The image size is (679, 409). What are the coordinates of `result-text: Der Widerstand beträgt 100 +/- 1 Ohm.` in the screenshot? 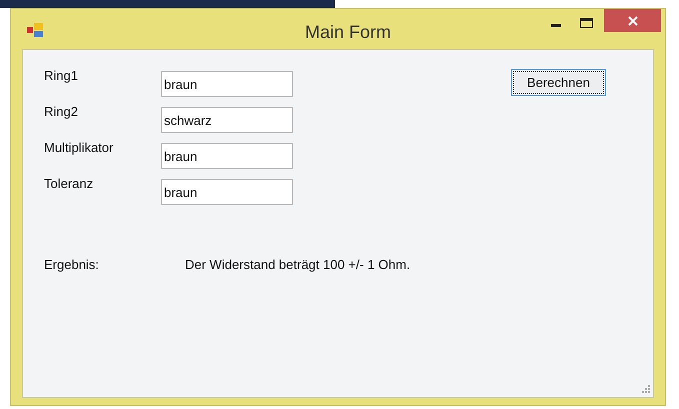 It's located at (297, 265).